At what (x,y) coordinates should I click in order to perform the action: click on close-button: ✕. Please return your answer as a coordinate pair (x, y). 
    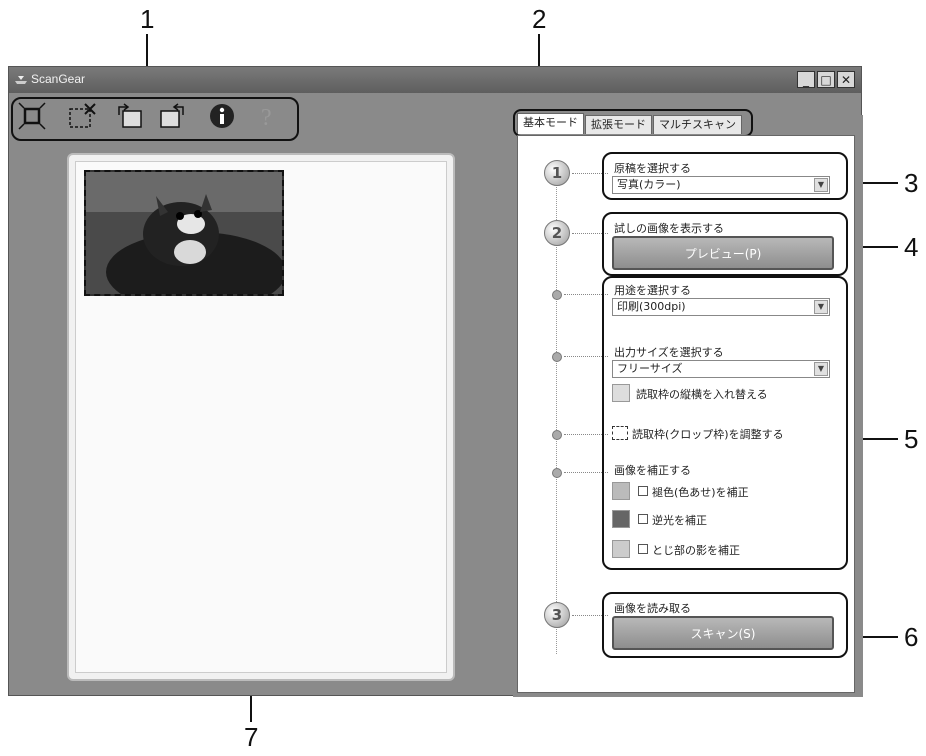
    Looking at the image, I should click on (846, 79).